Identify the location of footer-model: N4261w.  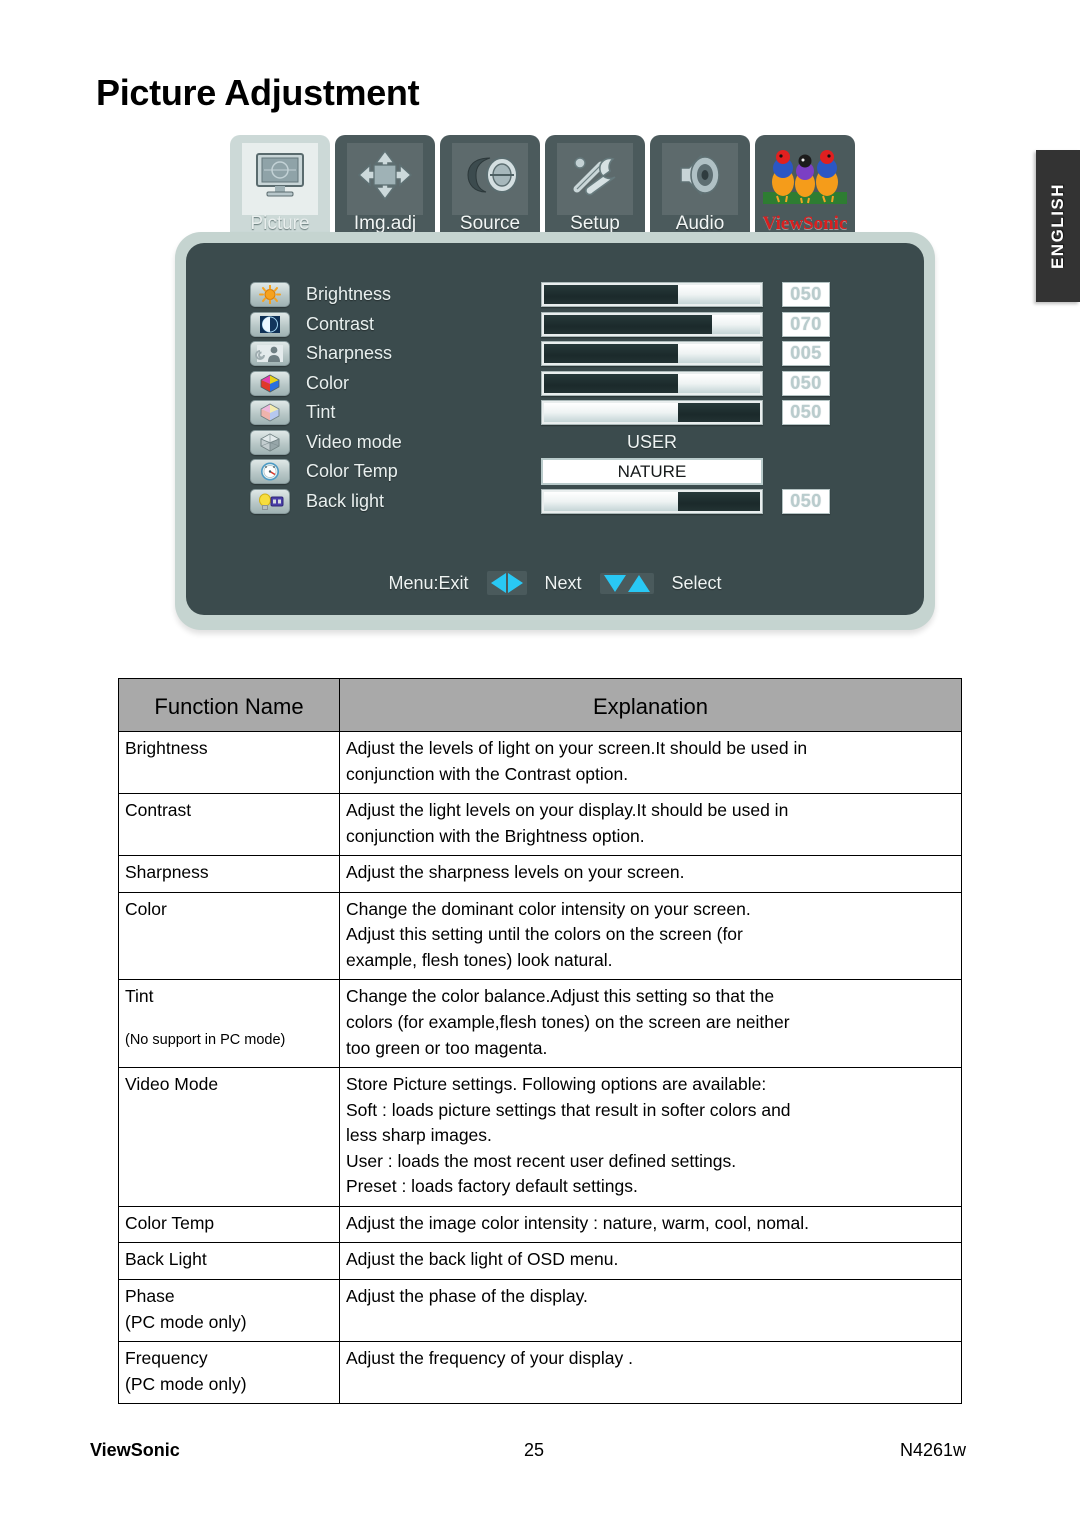
(933, 1450).